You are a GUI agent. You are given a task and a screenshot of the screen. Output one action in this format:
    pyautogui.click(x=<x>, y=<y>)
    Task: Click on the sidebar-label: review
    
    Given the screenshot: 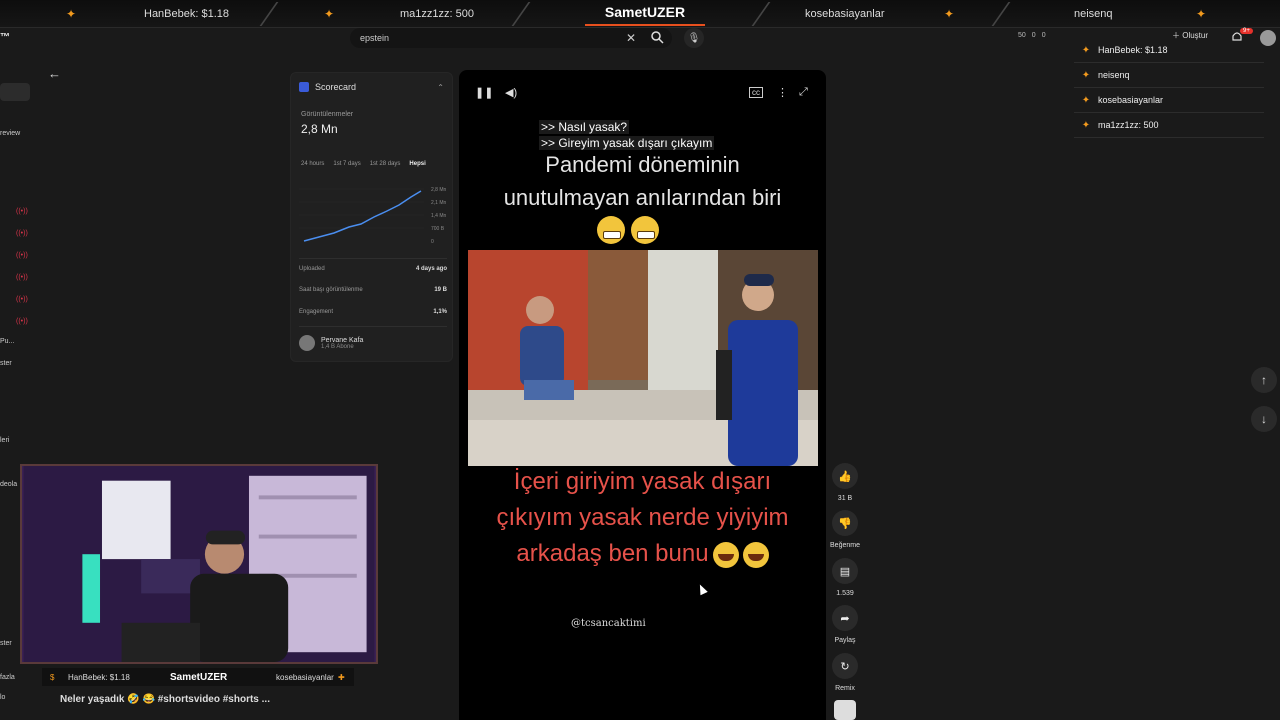 What is the action you would take?
    pyautogui.click(x=10, y=133)
    